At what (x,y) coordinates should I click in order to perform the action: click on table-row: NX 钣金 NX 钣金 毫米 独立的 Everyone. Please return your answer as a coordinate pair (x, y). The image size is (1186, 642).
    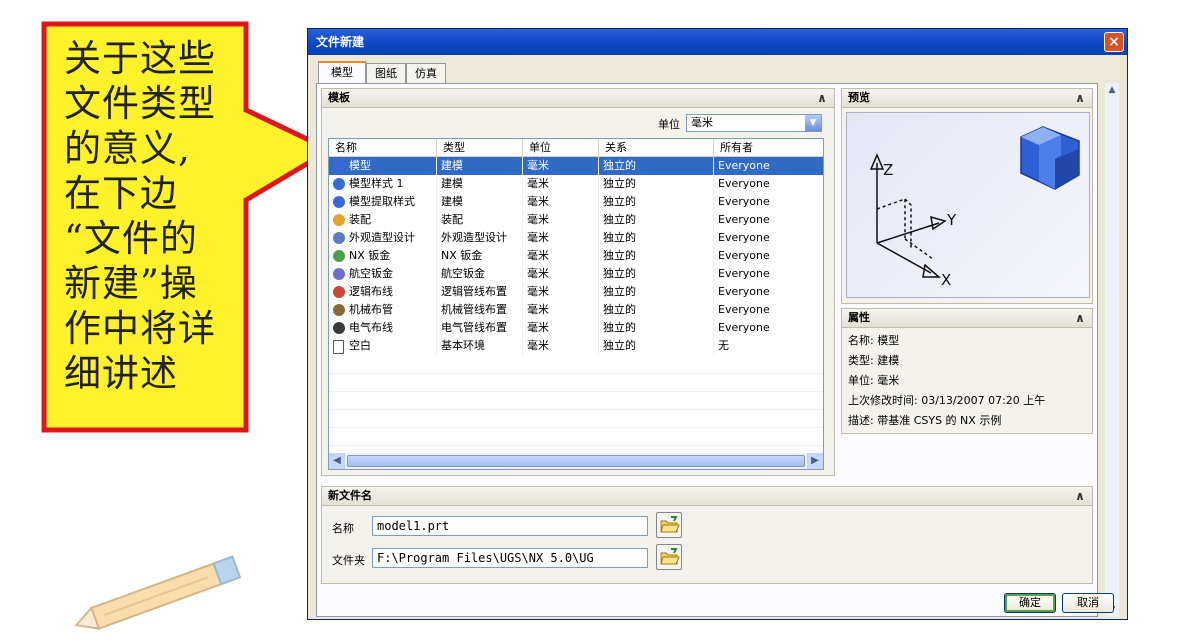
    Looking at the image, I should click on (576, 256).